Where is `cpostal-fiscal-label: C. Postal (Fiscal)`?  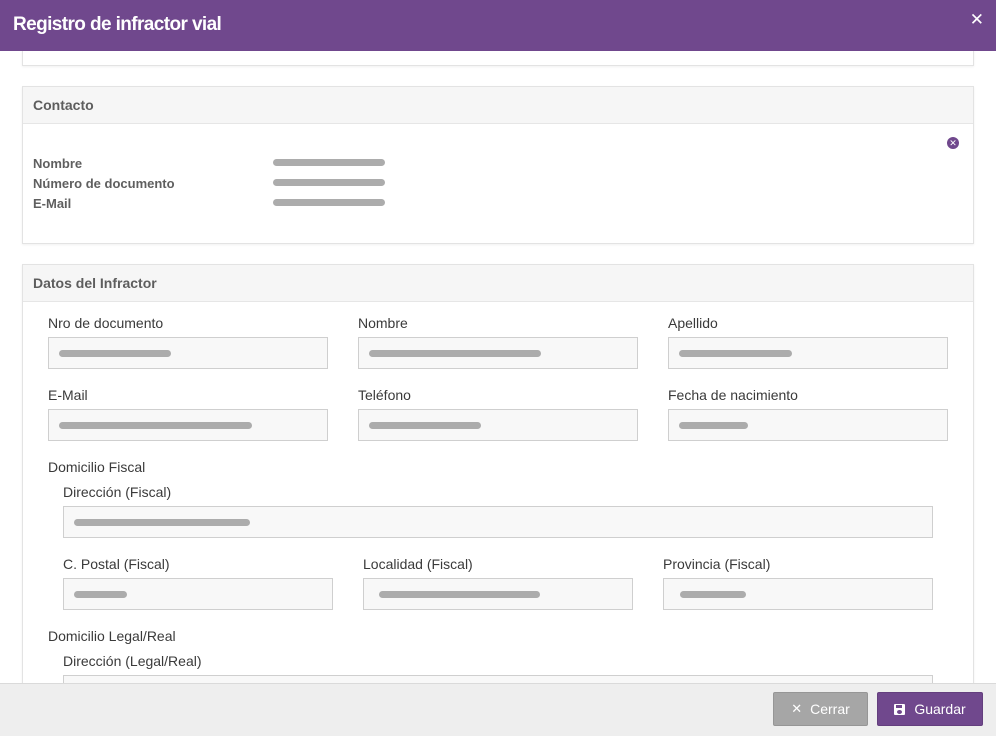 cpostal-fiscal-label: C. Postal (Fiscal) is located at coordinates (116, 564).